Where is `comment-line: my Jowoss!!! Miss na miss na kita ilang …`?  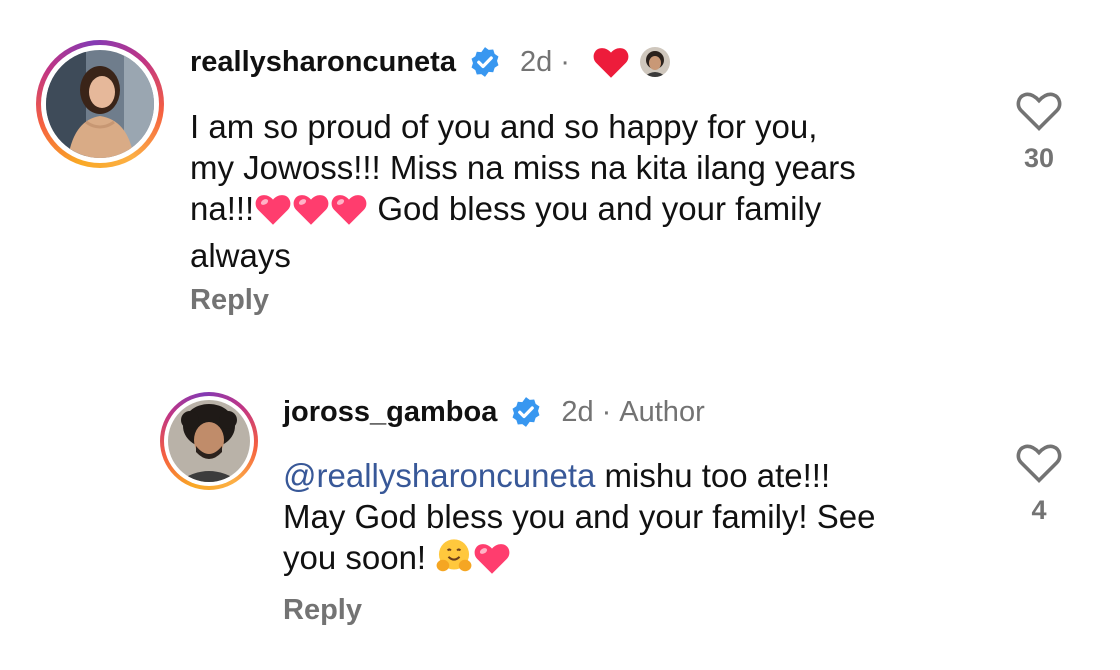 comment-line: my Jowoss!!! Miss na miss na kita ilang … is located at coordinates (523, 167).